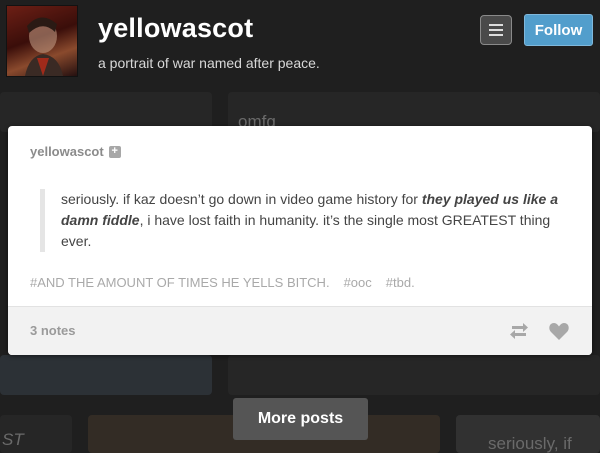 This screenshot has height=453, width=600. What do you see at coordinates (209, 63) in the screenshot?
I see `blog-description: a portrait of war named after peace.` at bounding box center [209, 63].